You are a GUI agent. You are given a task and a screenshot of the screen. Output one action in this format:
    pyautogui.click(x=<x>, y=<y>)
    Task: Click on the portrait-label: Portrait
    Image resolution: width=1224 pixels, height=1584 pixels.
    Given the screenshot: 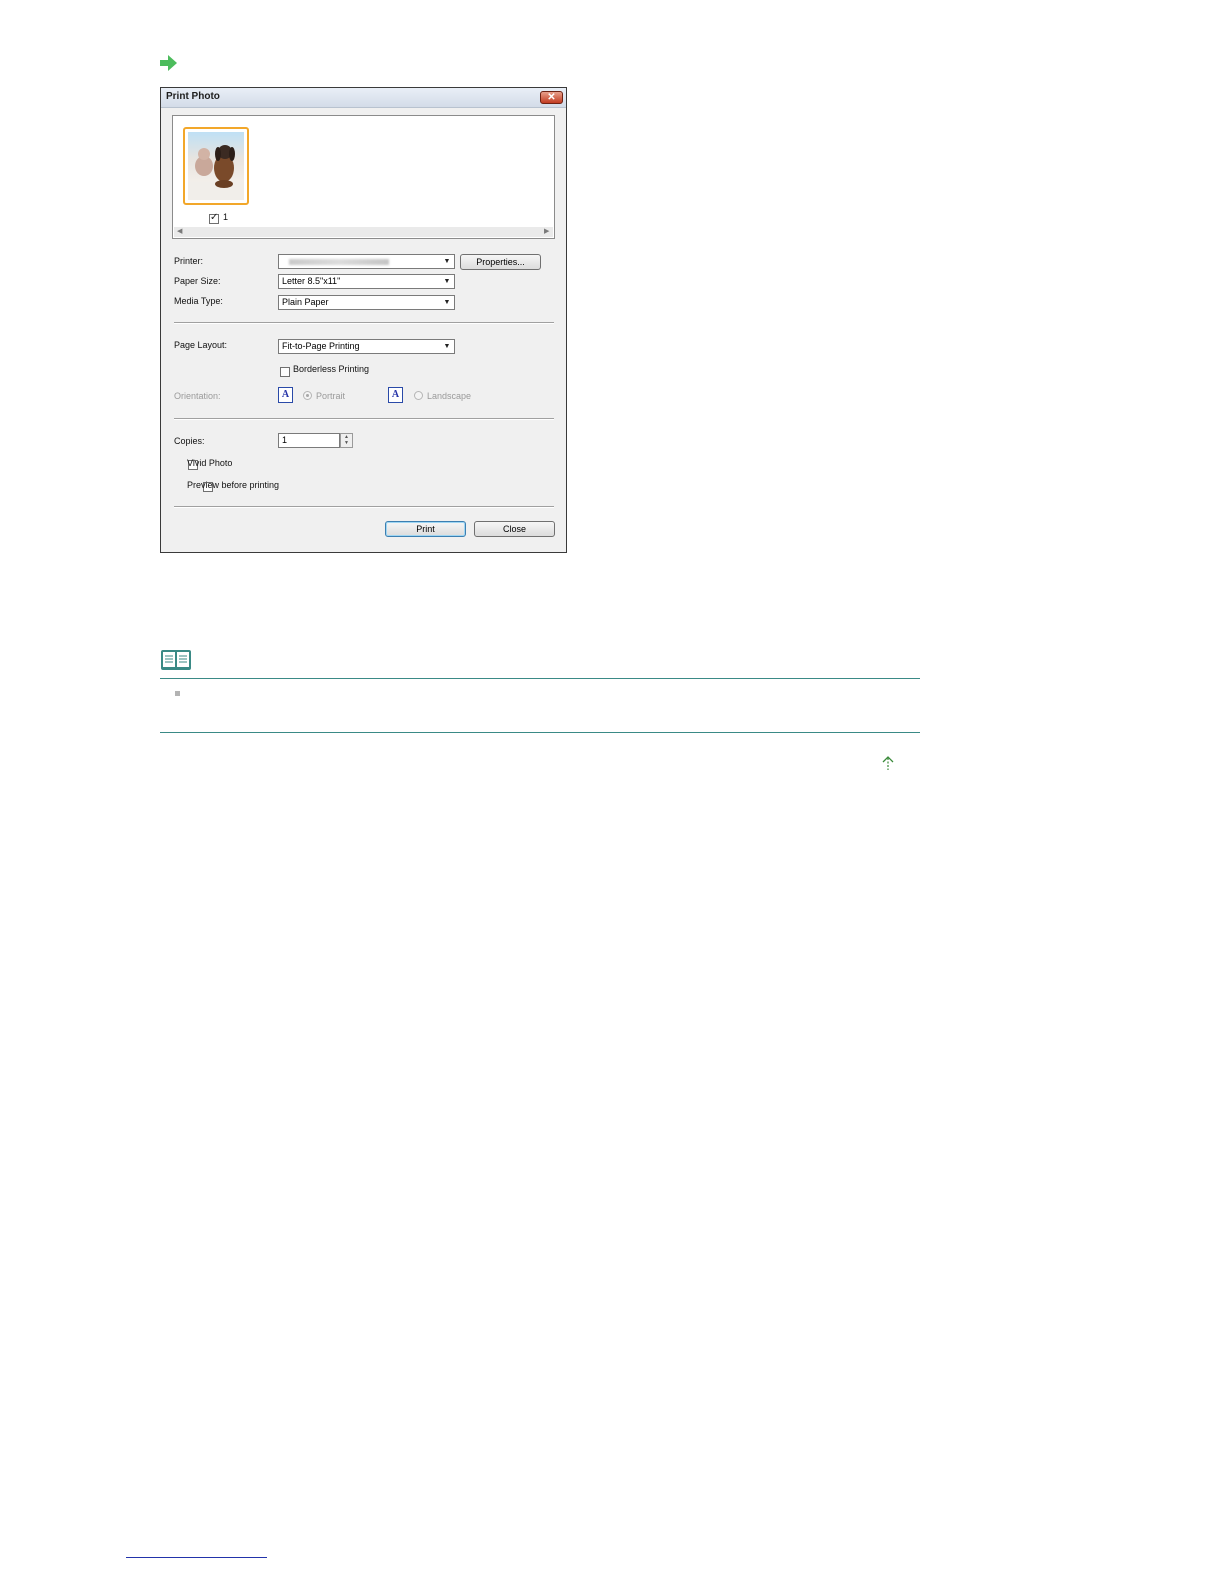 What is the action you would take?
    pyautogui.click(x=331, y=396)
    